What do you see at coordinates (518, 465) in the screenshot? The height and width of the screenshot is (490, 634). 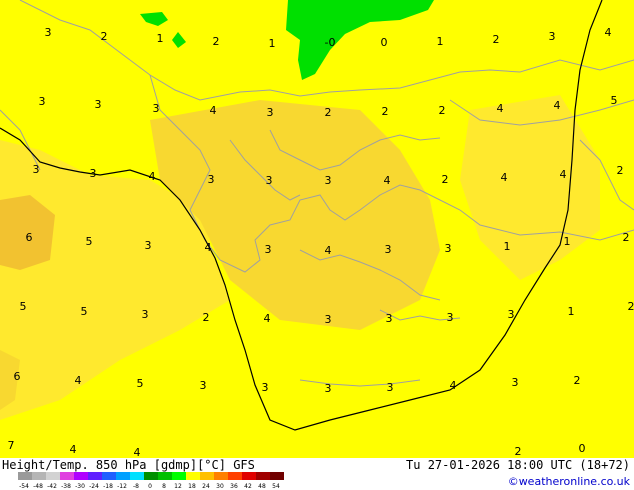 I see `forecast-datetime: Tu 27-01-2026 18:00 UTC (18+72)` at bounding box center [518, 465].